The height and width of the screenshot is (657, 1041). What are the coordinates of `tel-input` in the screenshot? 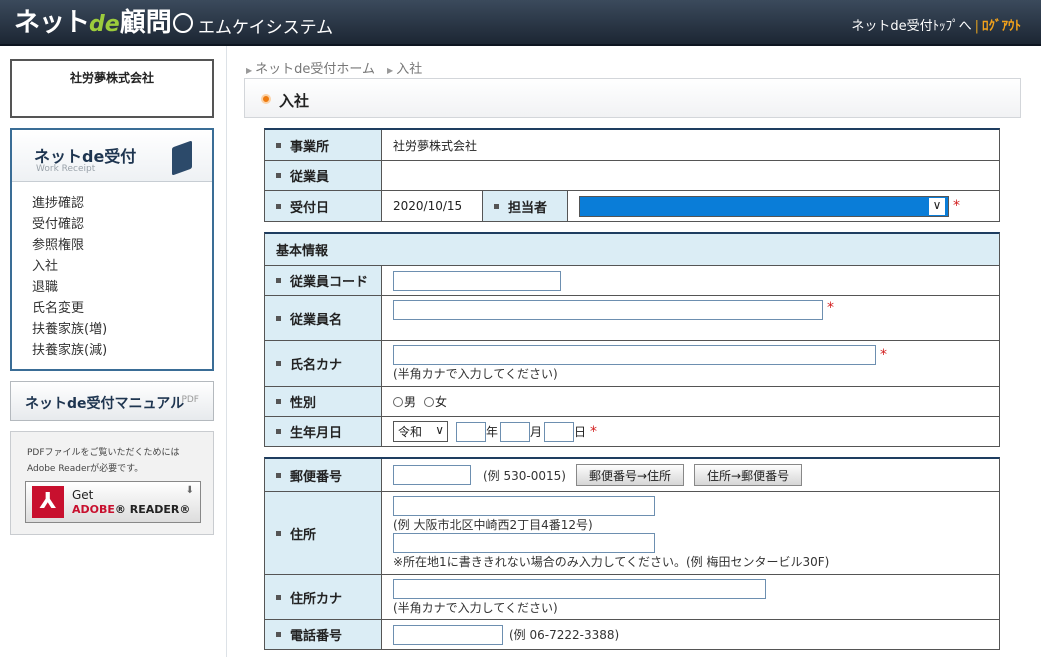 It's located at (448, 634).